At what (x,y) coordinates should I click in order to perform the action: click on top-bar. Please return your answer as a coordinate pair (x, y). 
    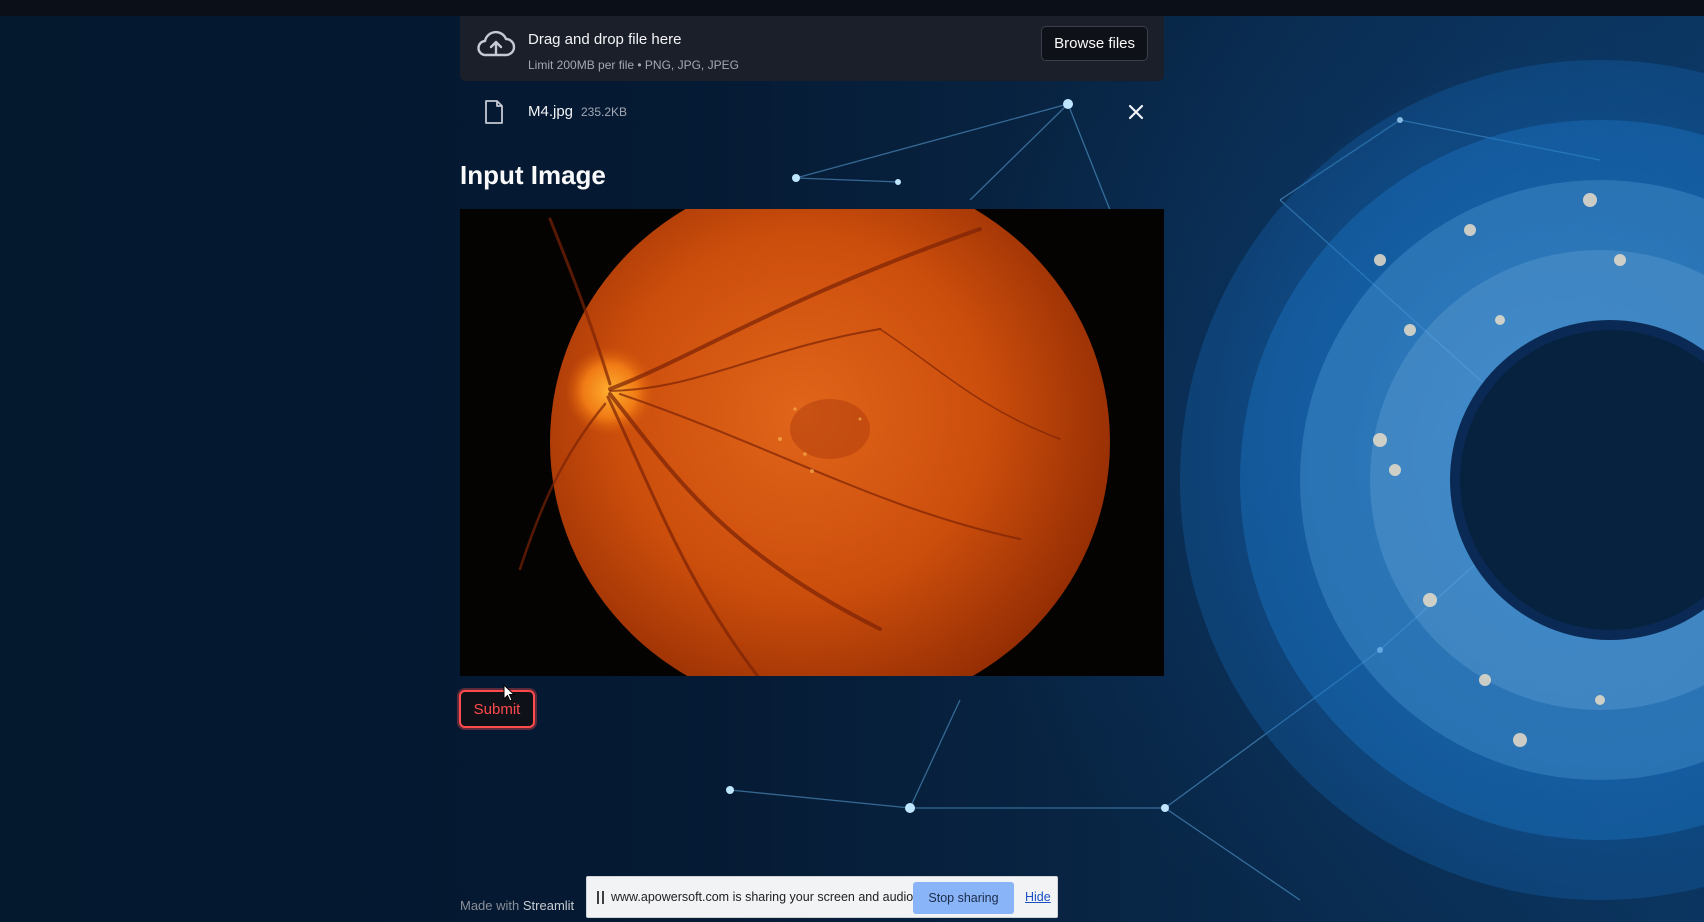
    Looking at the image, I should click on (852, 8).